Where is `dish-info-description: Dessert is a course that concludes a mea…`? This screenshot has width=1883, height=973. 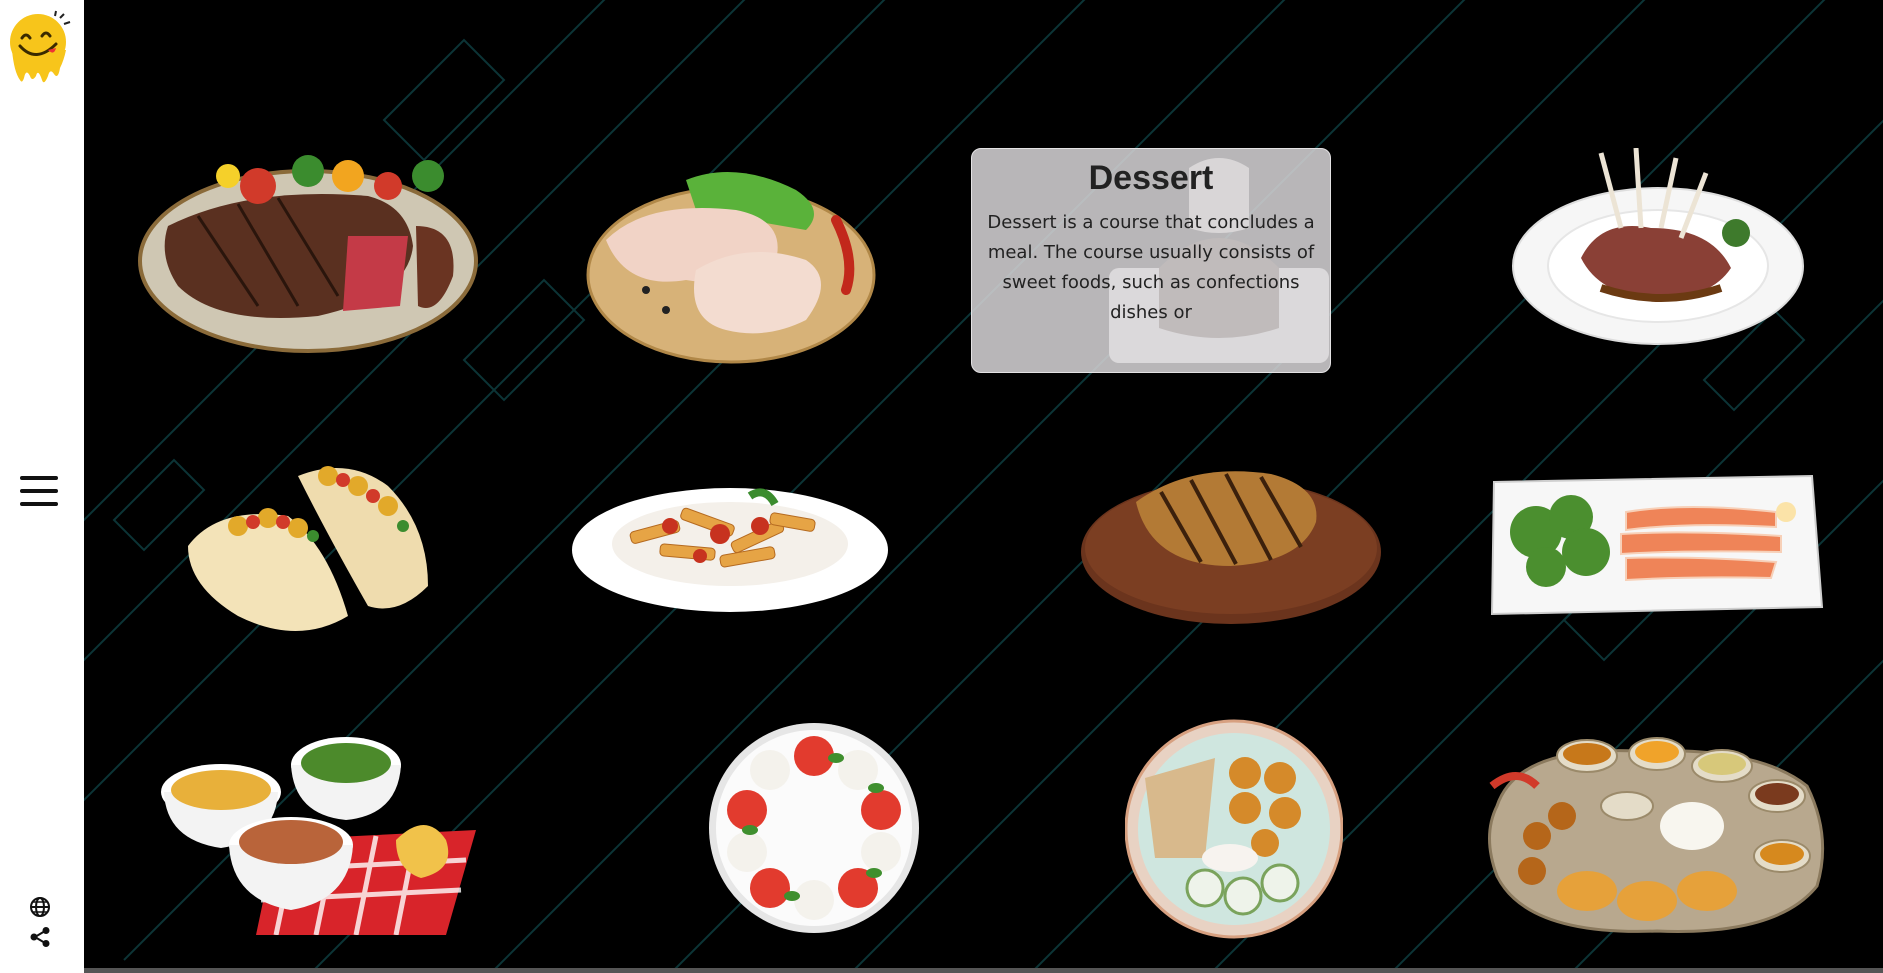
dish-info-description: Dessert is a course that concludes a mea… is located at coordinates (1151, 267).